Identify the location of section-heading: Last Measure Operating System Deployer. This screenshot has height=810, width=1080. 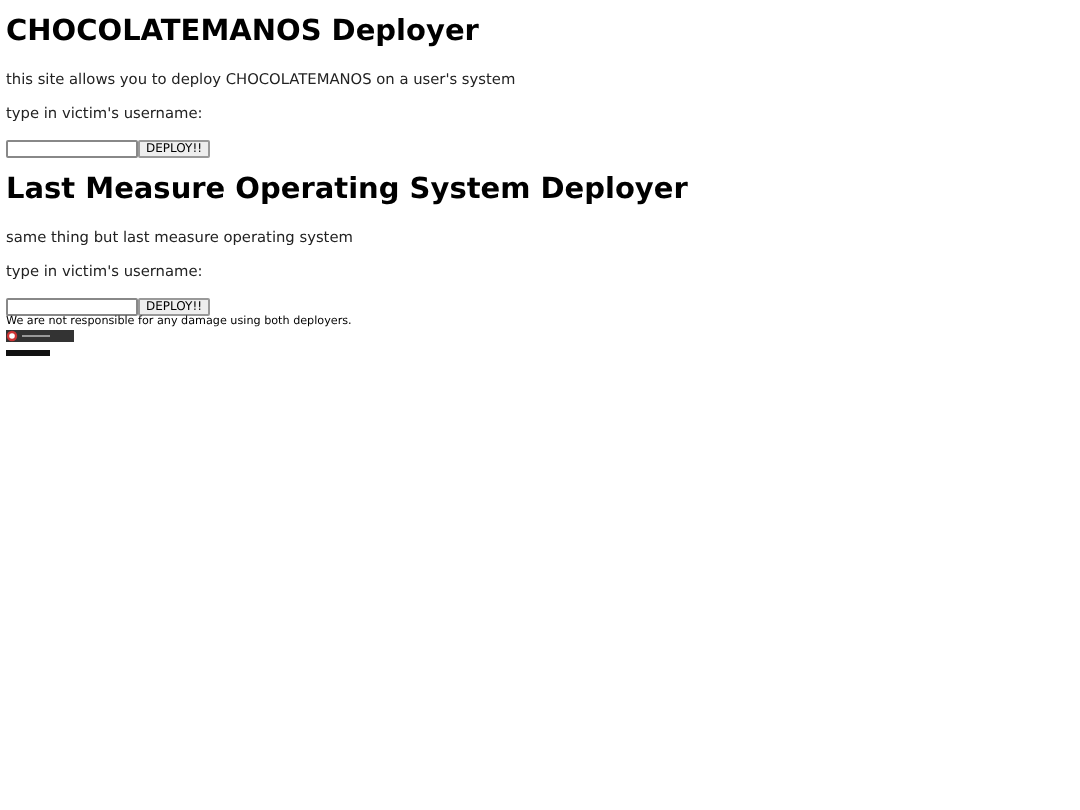
(348, 190).